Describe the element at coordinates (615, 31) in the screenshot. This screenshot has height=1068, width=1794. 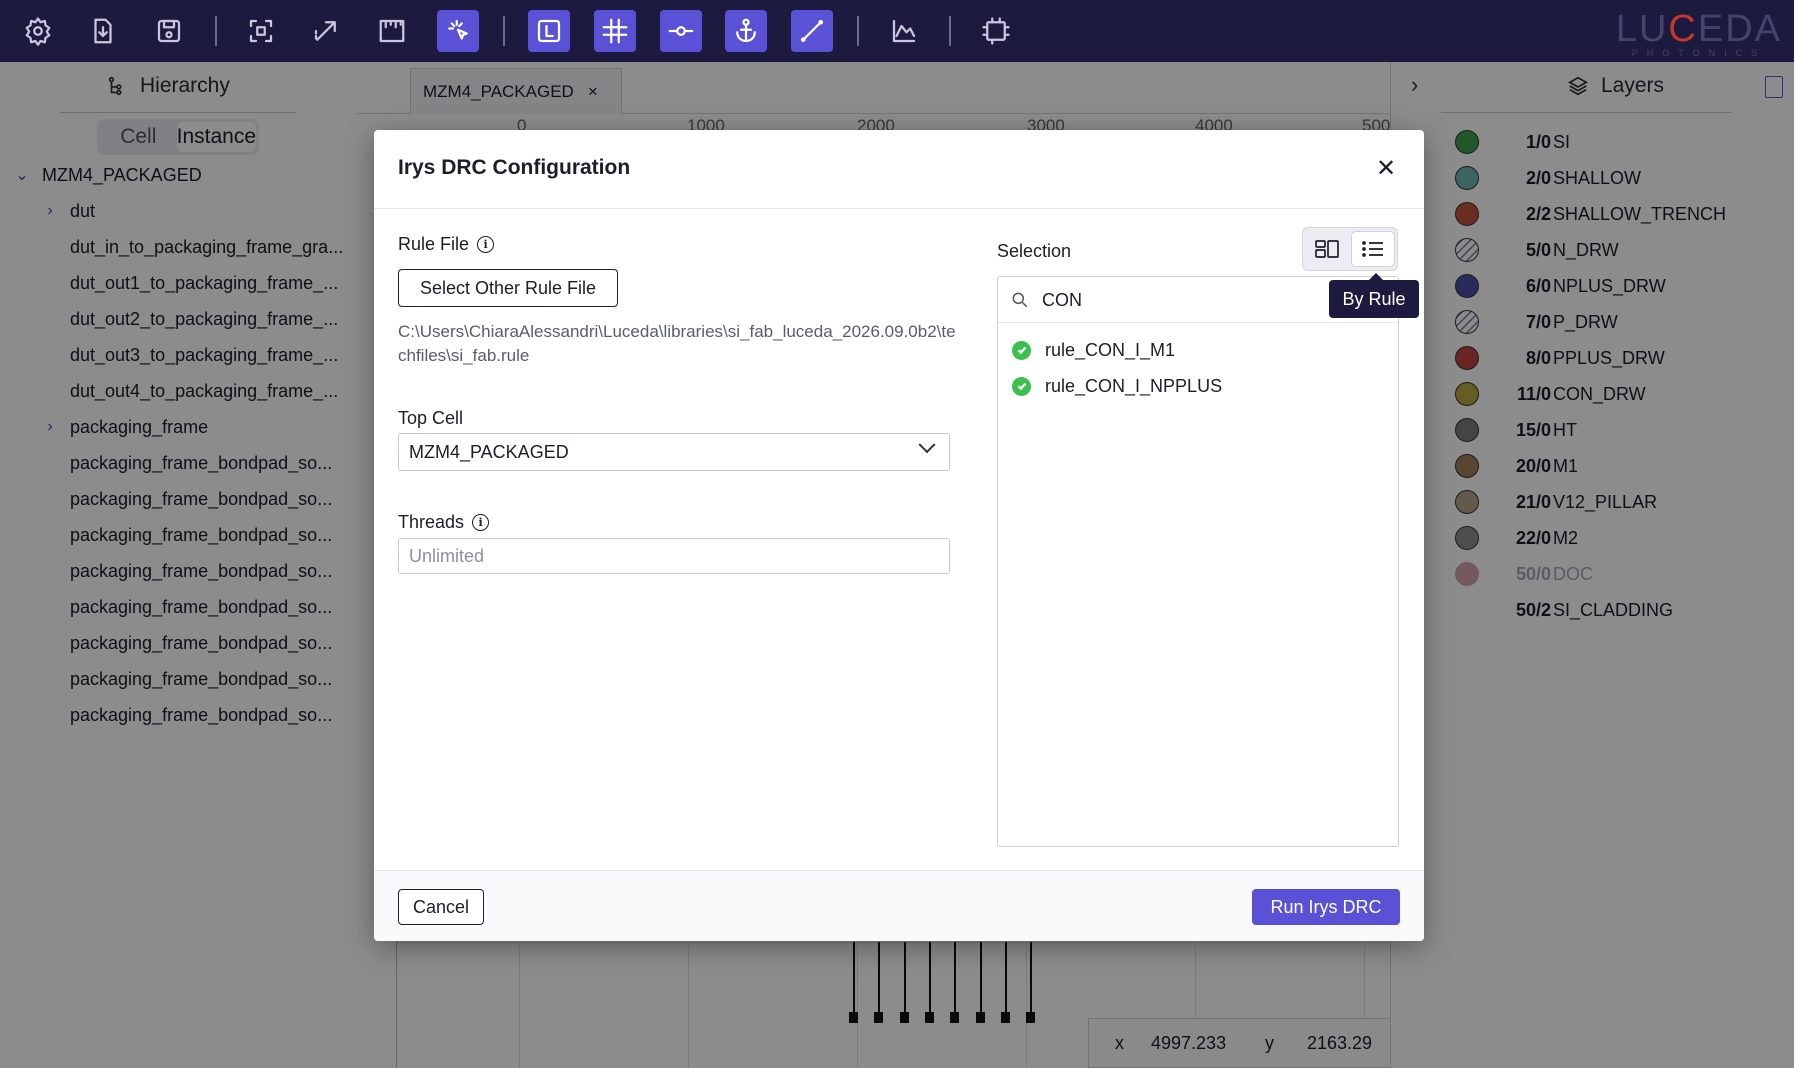
I see `grid-icon` at that location.